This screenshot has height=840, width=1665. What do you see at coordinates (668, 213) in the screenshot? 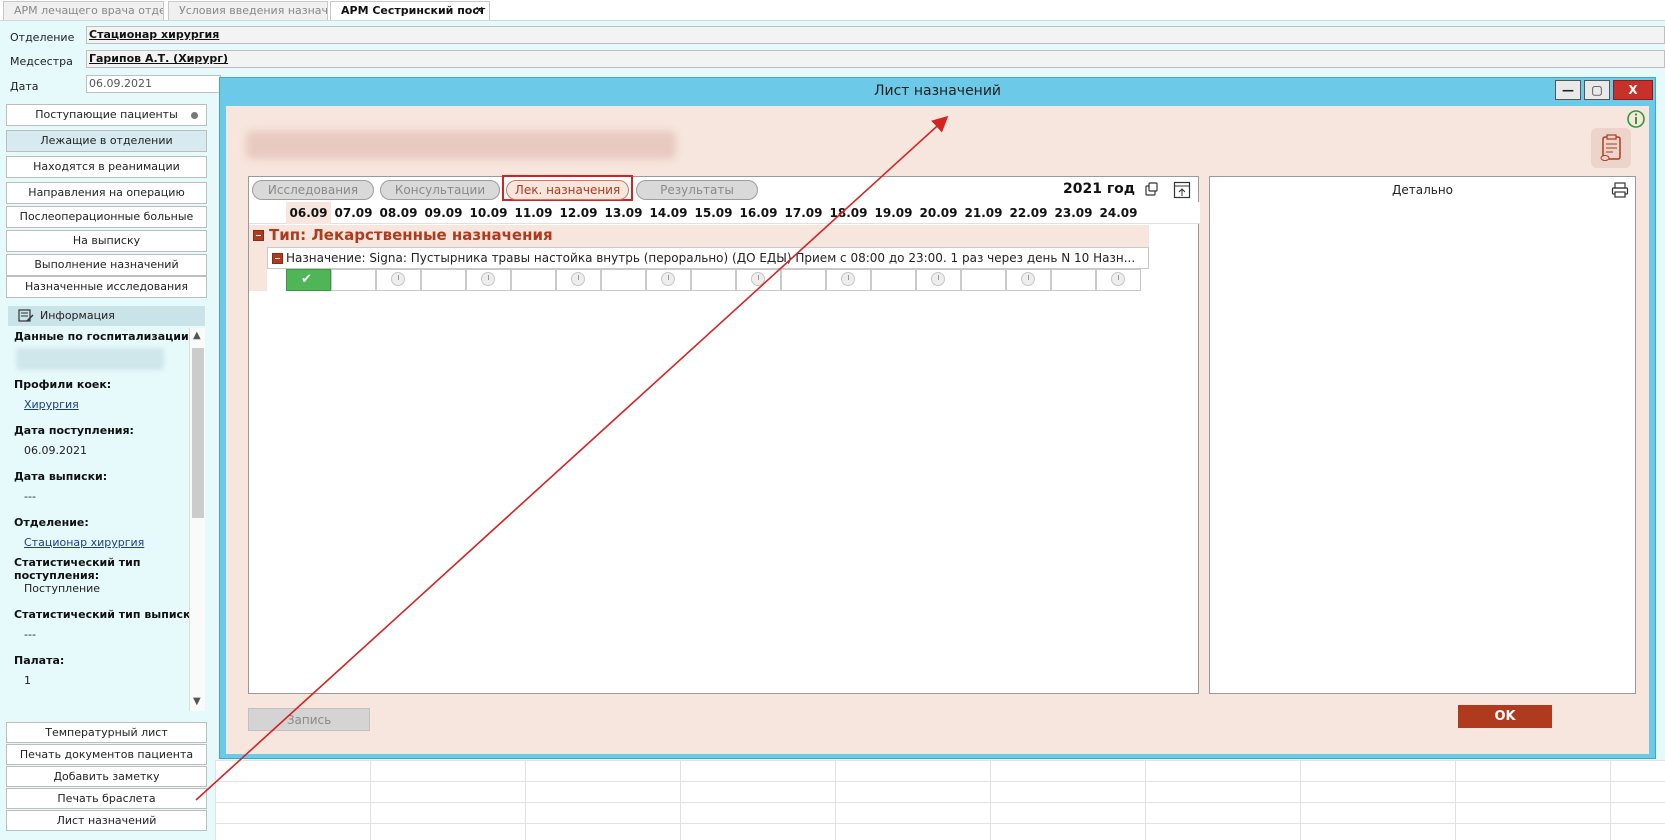
I see `date-column-header: 14.09` at bounding box center [668, 213].